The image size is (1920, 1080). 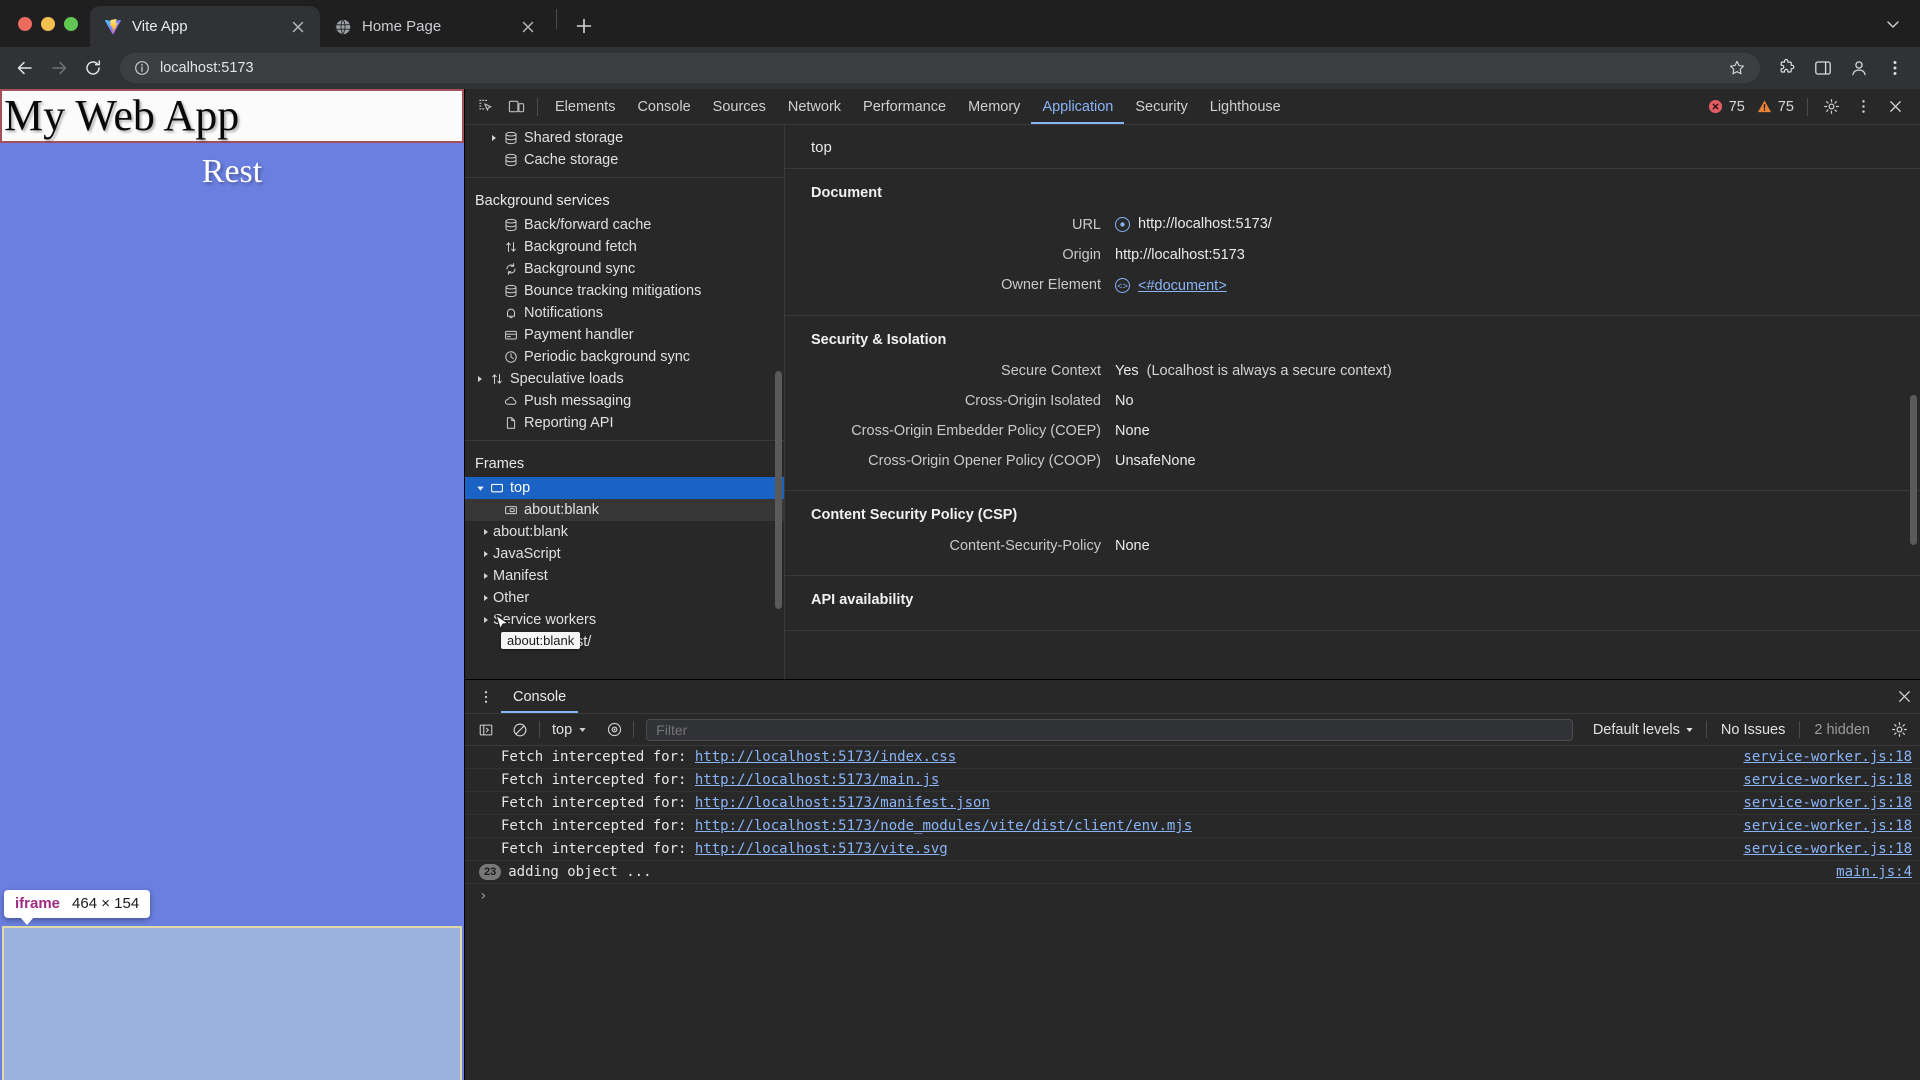 I want to click on side-panel-icon, so click(x=1823, y=68).